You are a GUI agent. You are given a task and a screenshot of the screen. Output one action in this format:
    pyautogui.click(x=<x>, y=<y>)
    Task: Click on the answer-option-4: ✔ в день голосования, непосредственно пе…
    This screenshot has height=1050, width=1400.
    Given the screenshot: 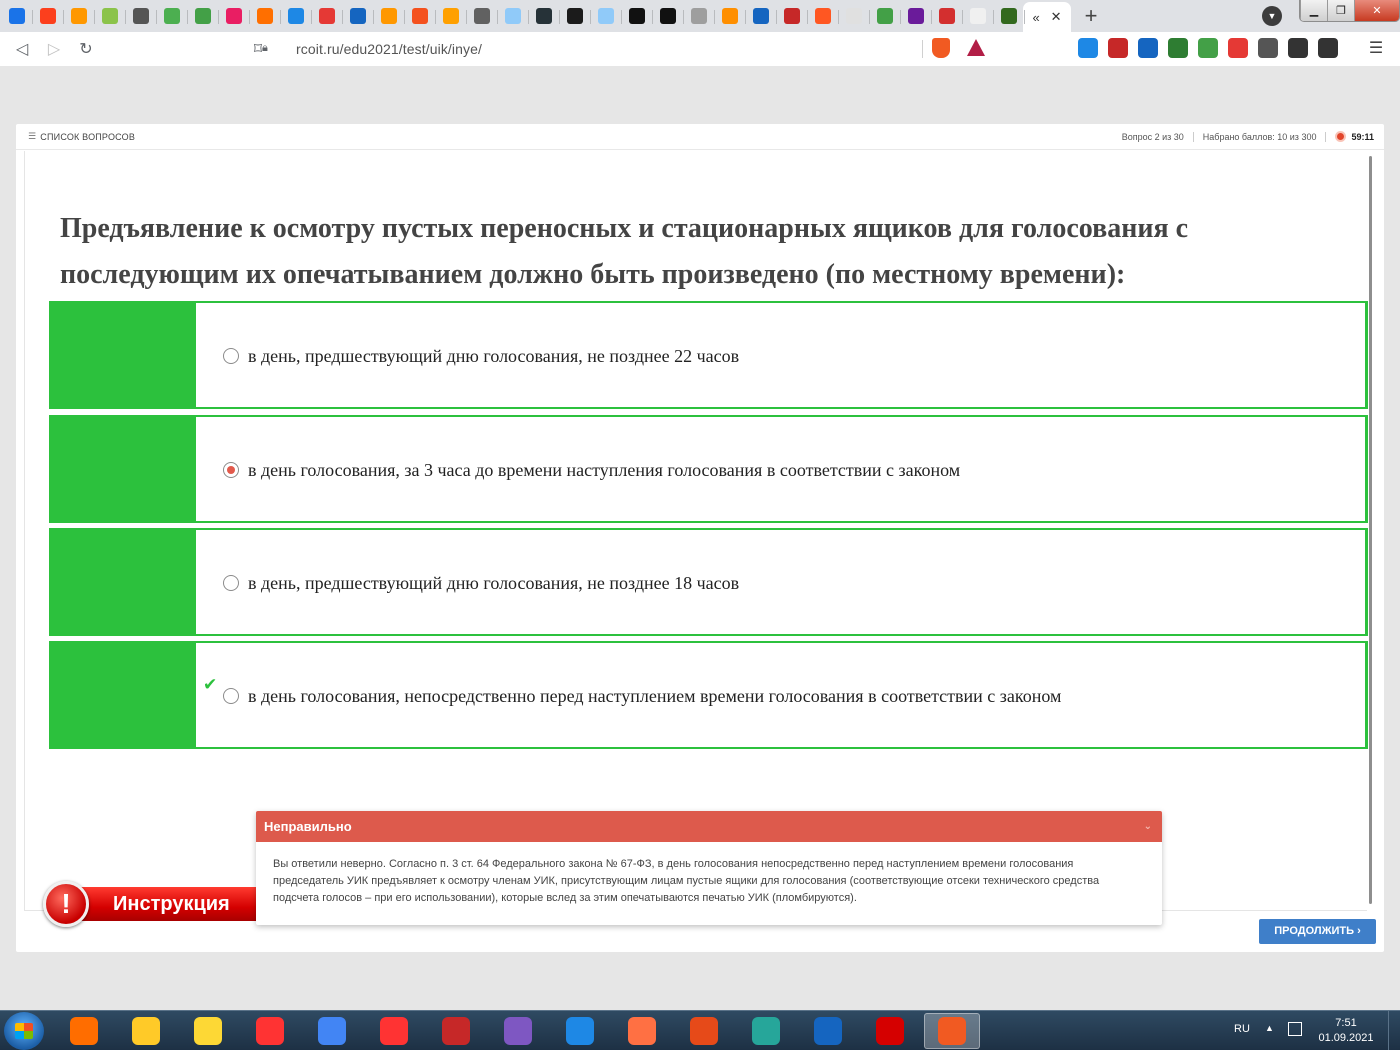 What is the action you would take?
    pyautogui.click(x=708, y=695)
    